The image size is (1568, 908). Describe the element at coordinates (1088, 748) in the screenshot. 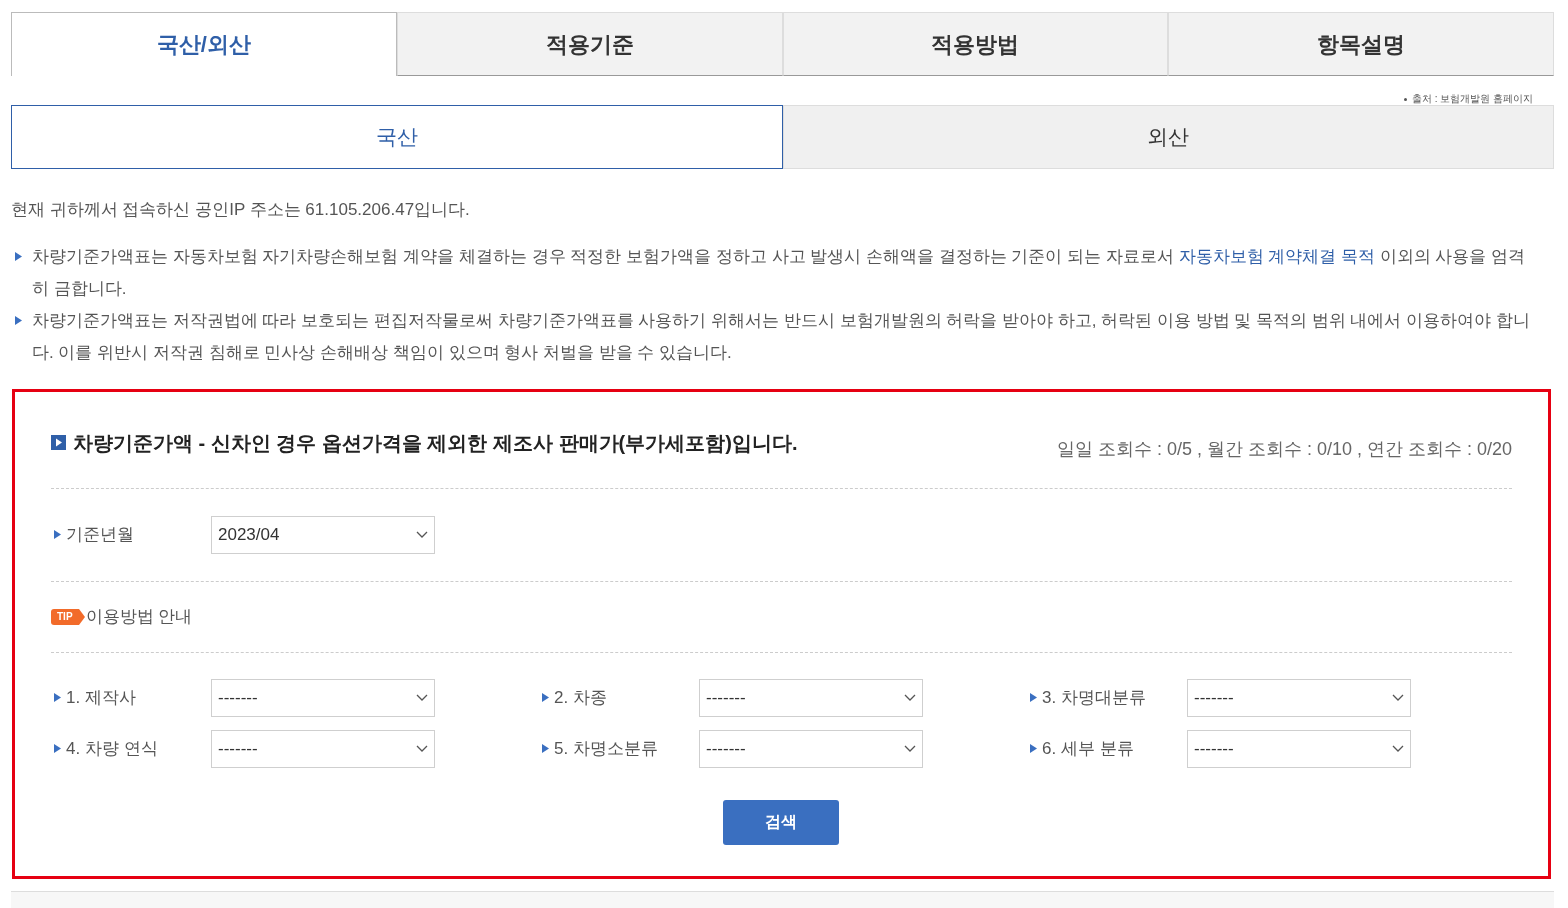

I see `field-label: 6. 세부 분류` at that location.